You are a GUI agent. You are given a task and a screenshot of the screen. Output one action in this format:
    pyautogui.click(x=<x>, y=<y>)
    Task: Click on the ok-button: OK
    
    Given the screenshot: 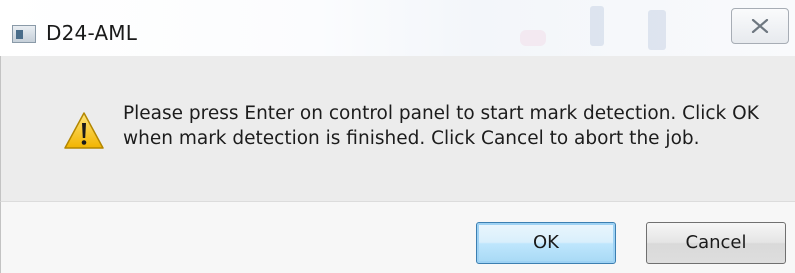 What is the action you would take?
    pyautogui.click(x=546, y=243)
    